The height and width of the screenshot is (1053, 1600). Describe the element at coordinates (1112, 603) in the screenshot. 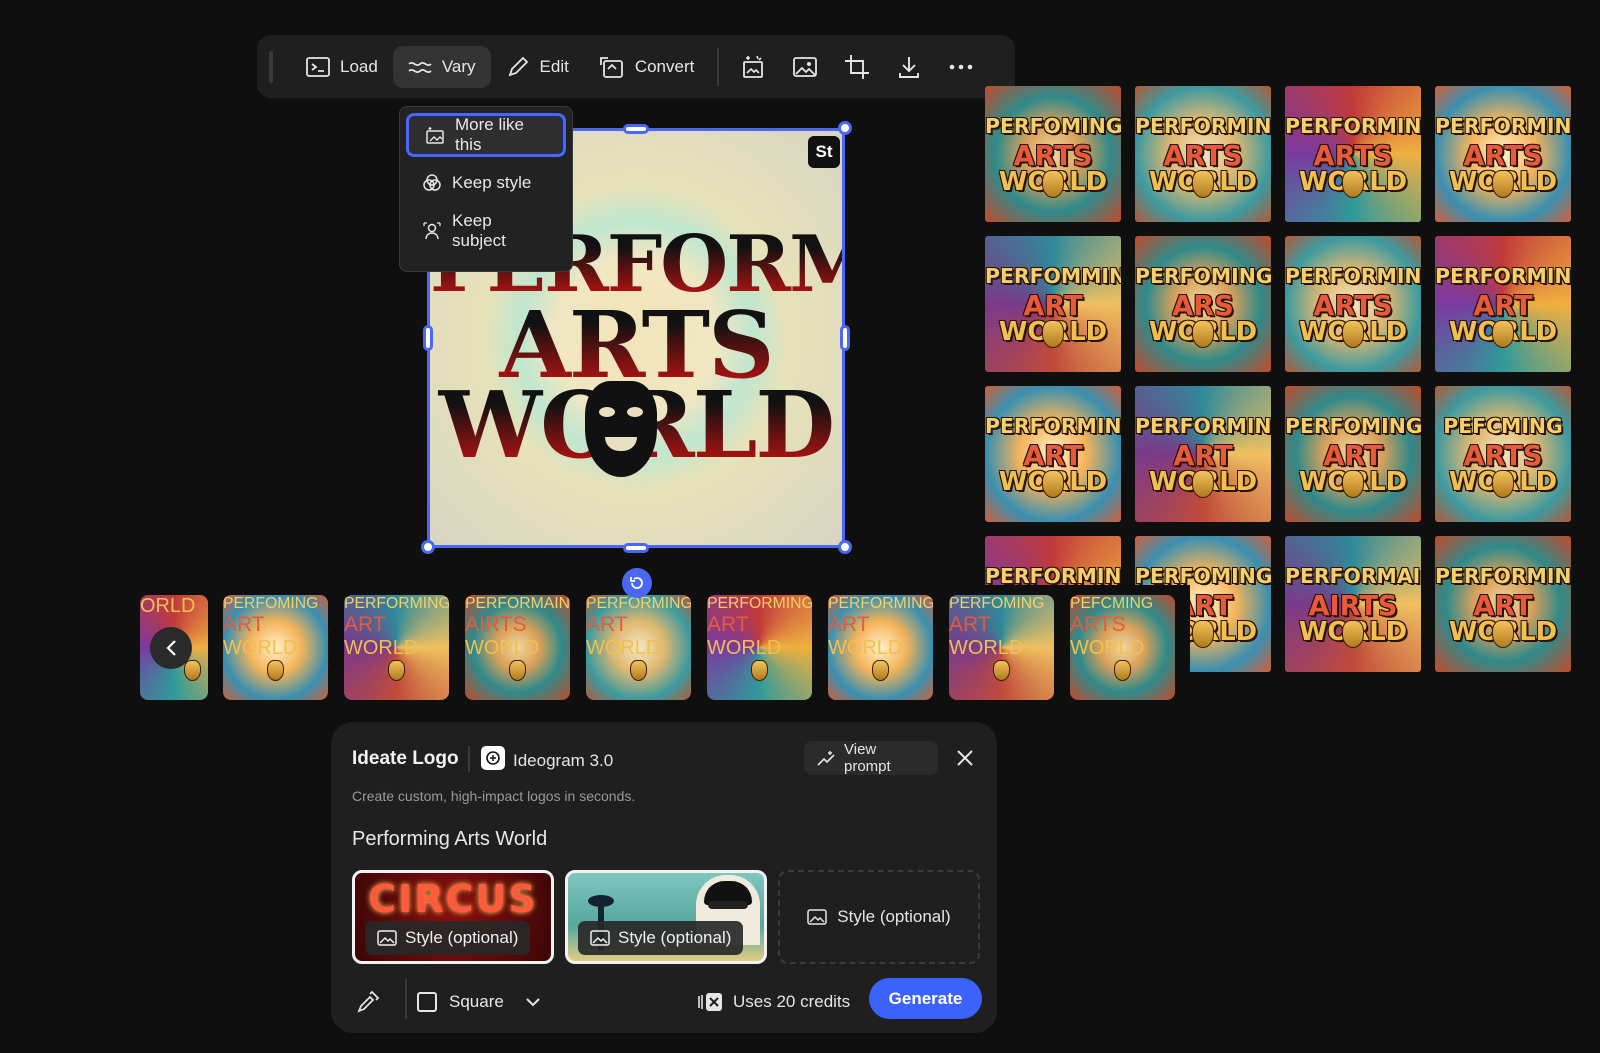

I see `tile-text-line: PEFCMING` at that location.